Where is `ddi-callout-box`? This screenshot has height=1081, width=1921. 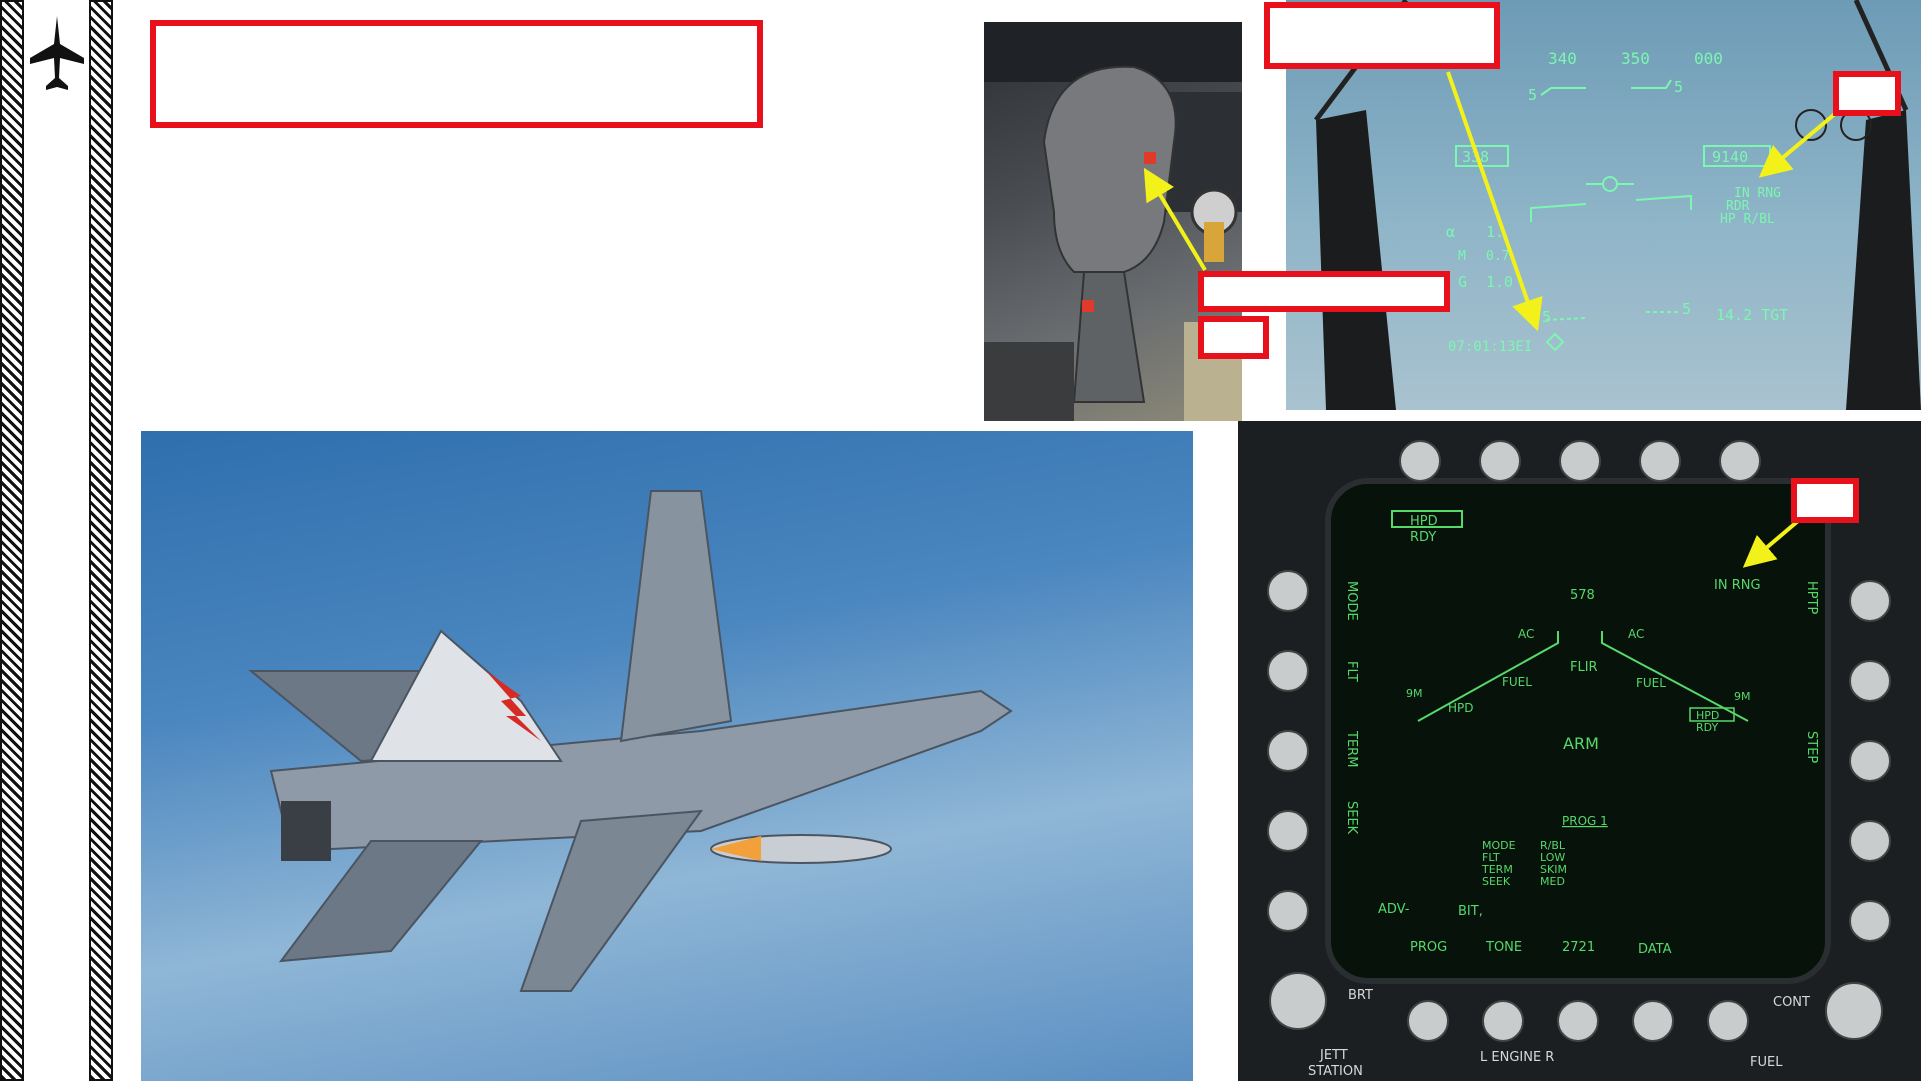 ddi-callout-box is located at coordinates (1825, 500).